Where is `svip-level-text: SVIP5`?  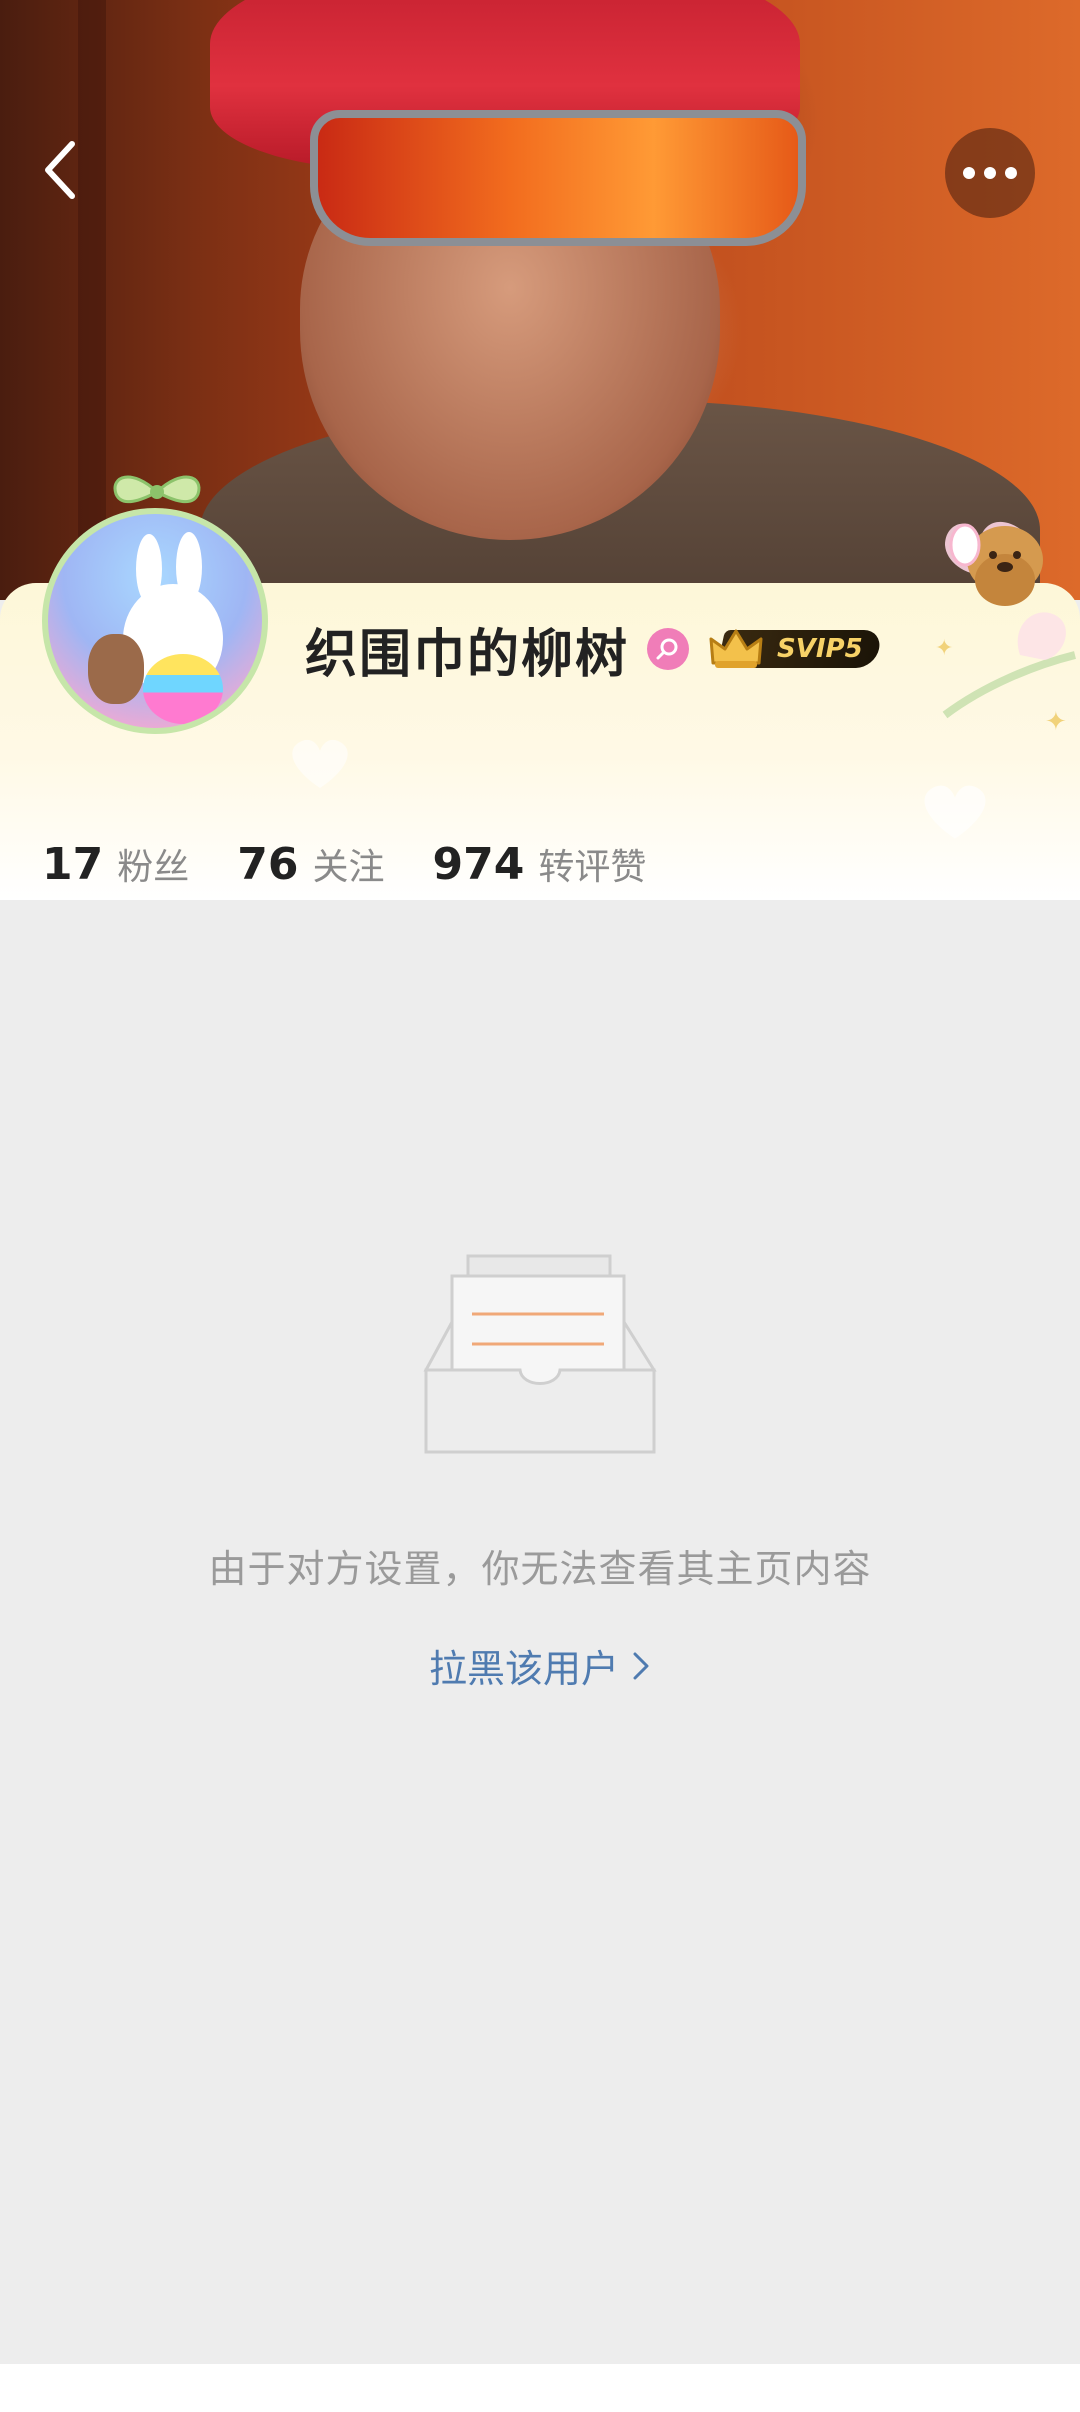
svip-level-text: SVIP5 is located at coordinates (820, 649).